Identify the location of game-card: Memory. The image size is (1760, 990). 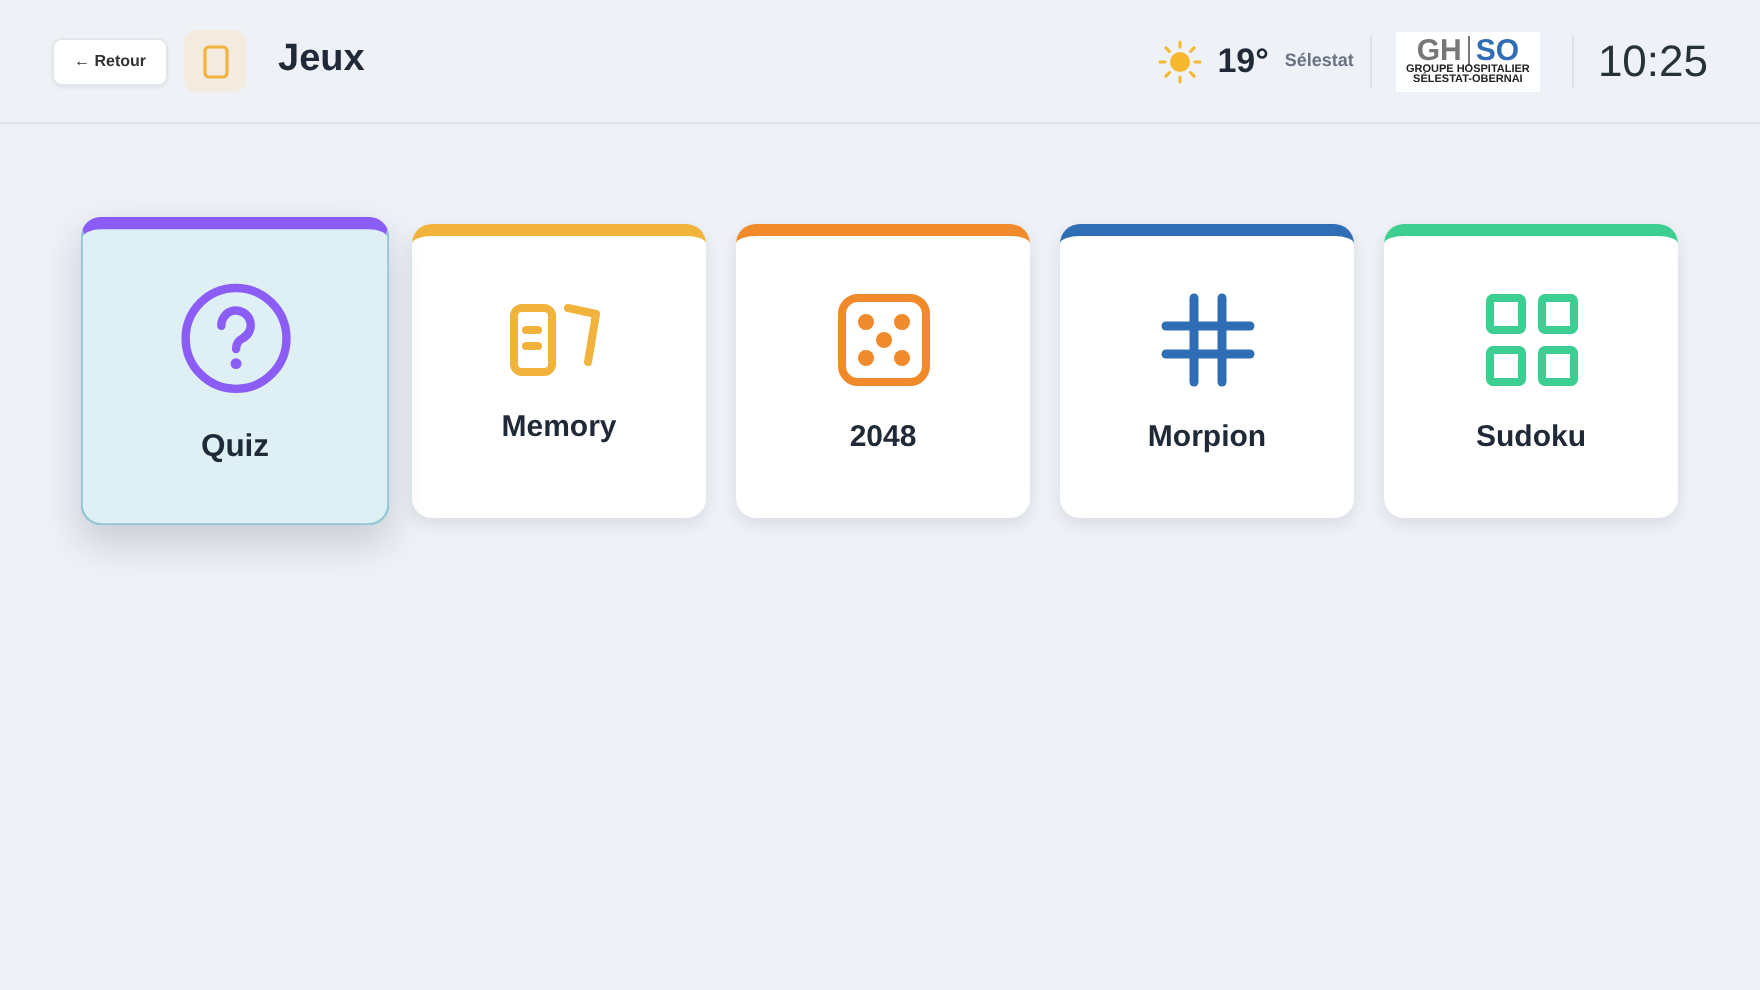
(559, 371).